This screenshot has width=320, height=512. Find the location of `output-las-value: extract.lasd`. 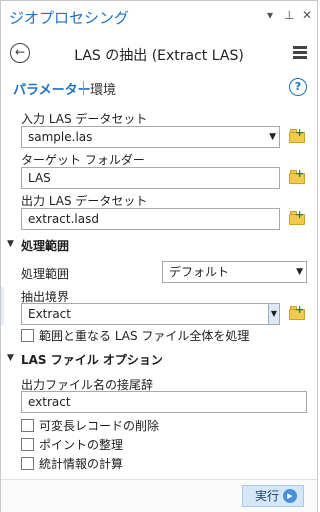

output-las-value: extract.lasd is located at coordinates (63, 219).